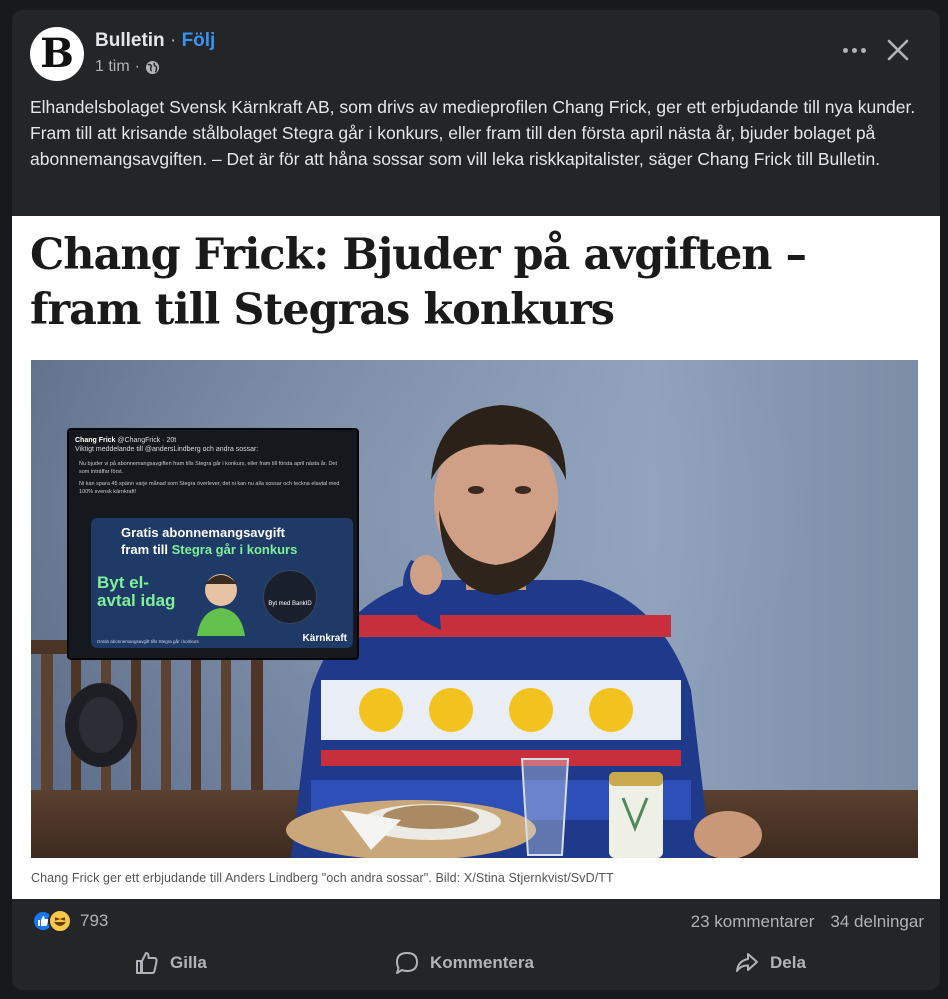 Image resolution: width=948 pixels, height=999 pixels. Describe the element at coordinates (188, 962) in the screenshot. I see `like-label: Gilla` at that location.